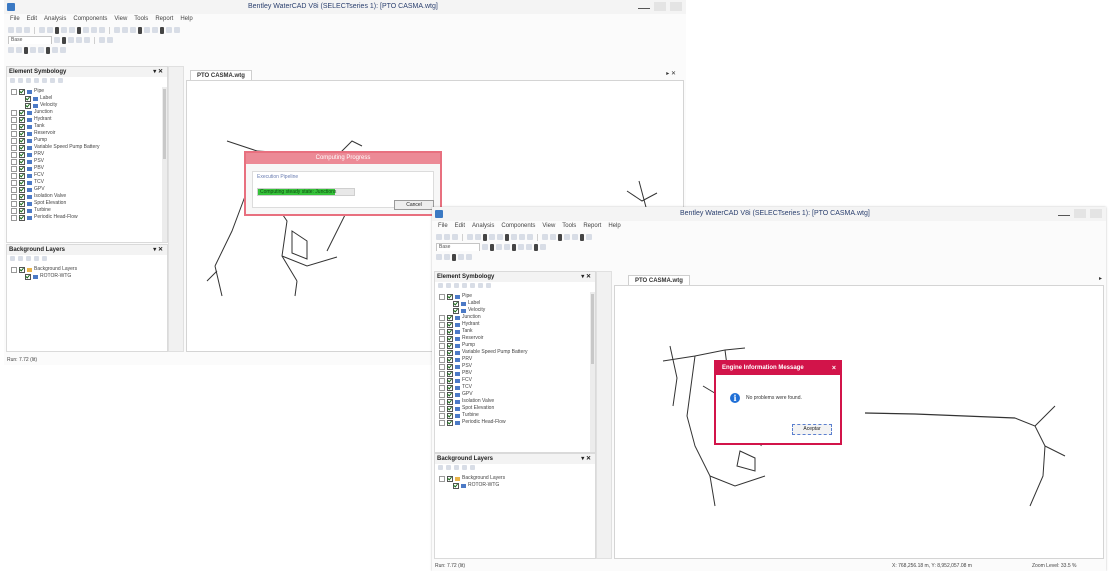 This screenshot has width=1111, height=571. What do you see at coordinates (94, 30) in the screenshot?
I see `junction-tool-icon` at bounding box center [94, 30].